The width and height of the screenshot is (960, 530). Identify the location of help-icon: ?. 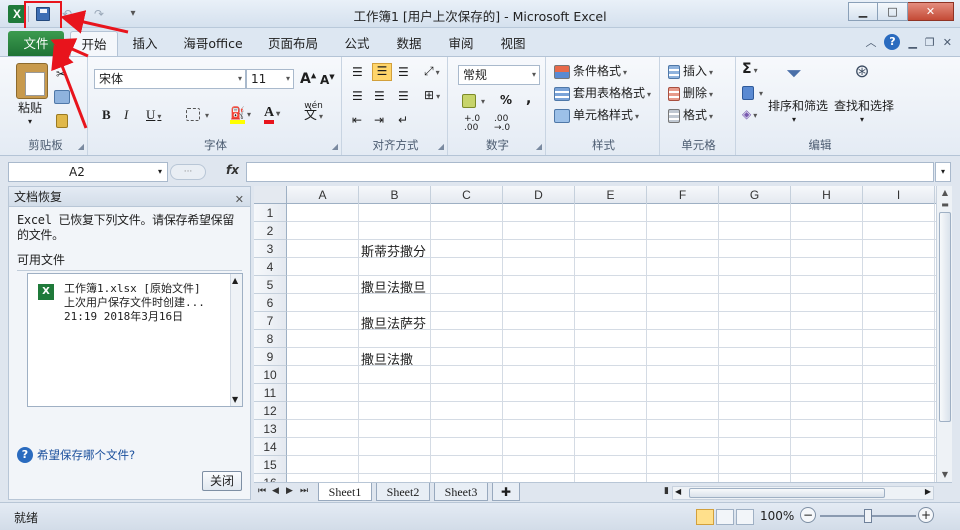
(892, 42).